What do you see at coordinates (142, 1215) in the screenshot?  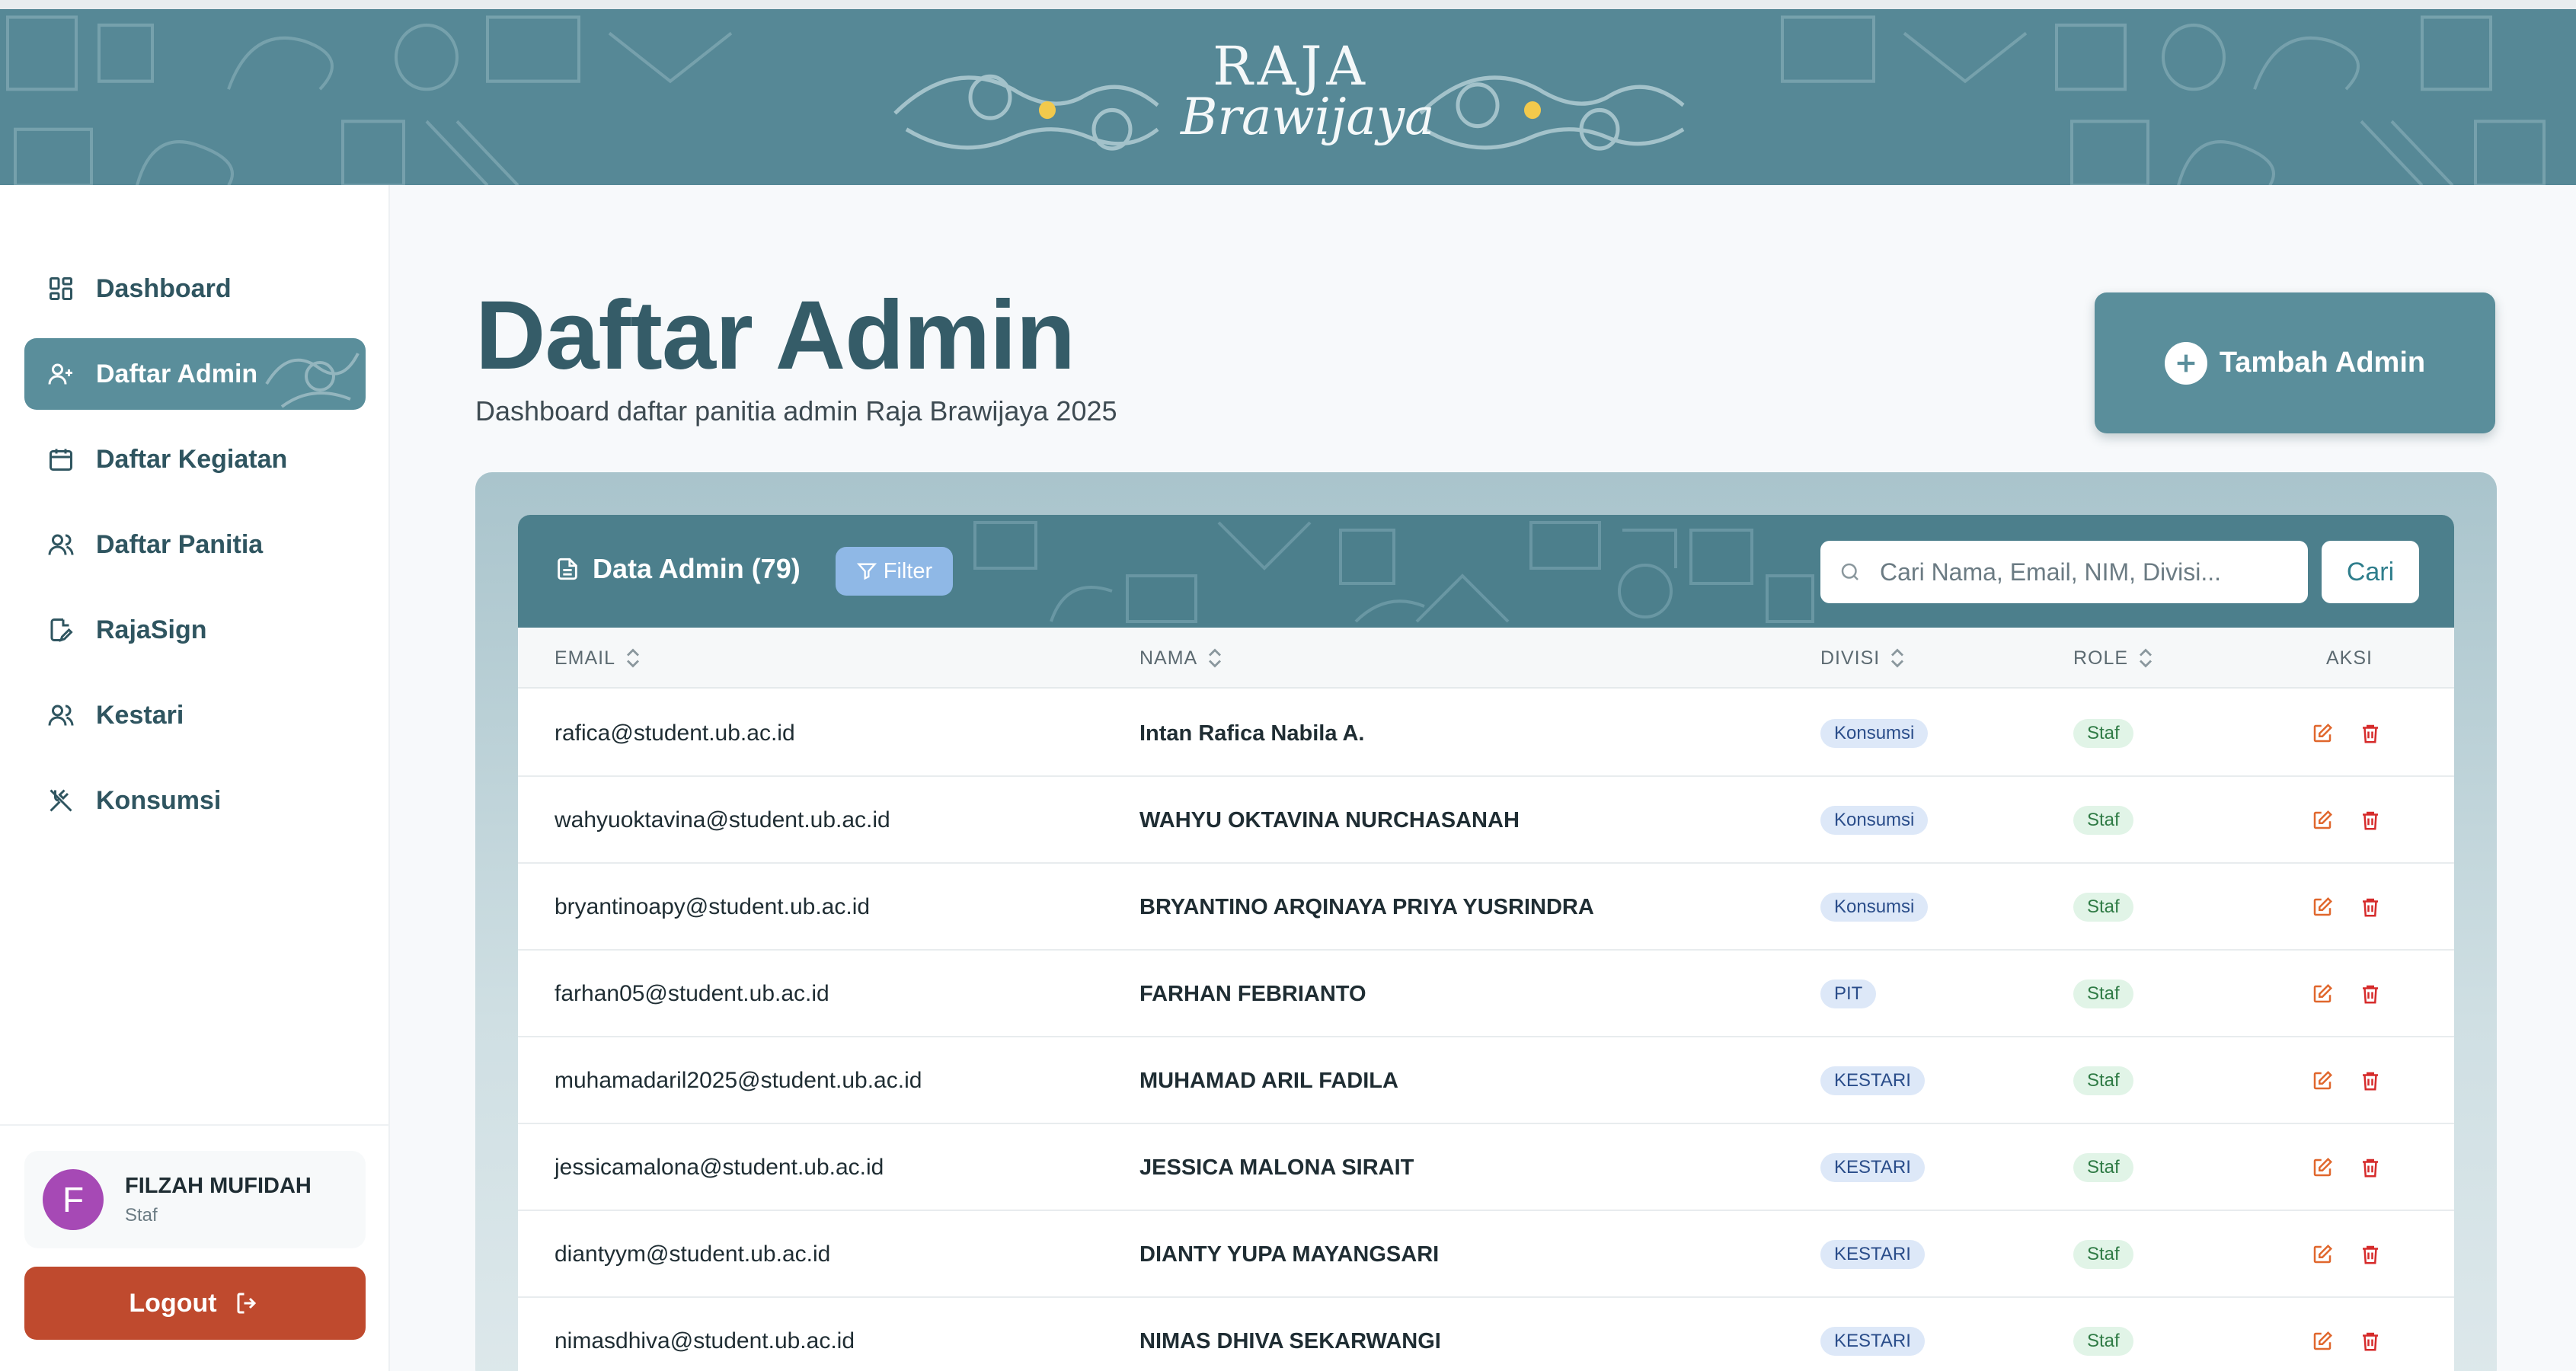 I see `user-role: Staf` at bounding box center [142, 1215].